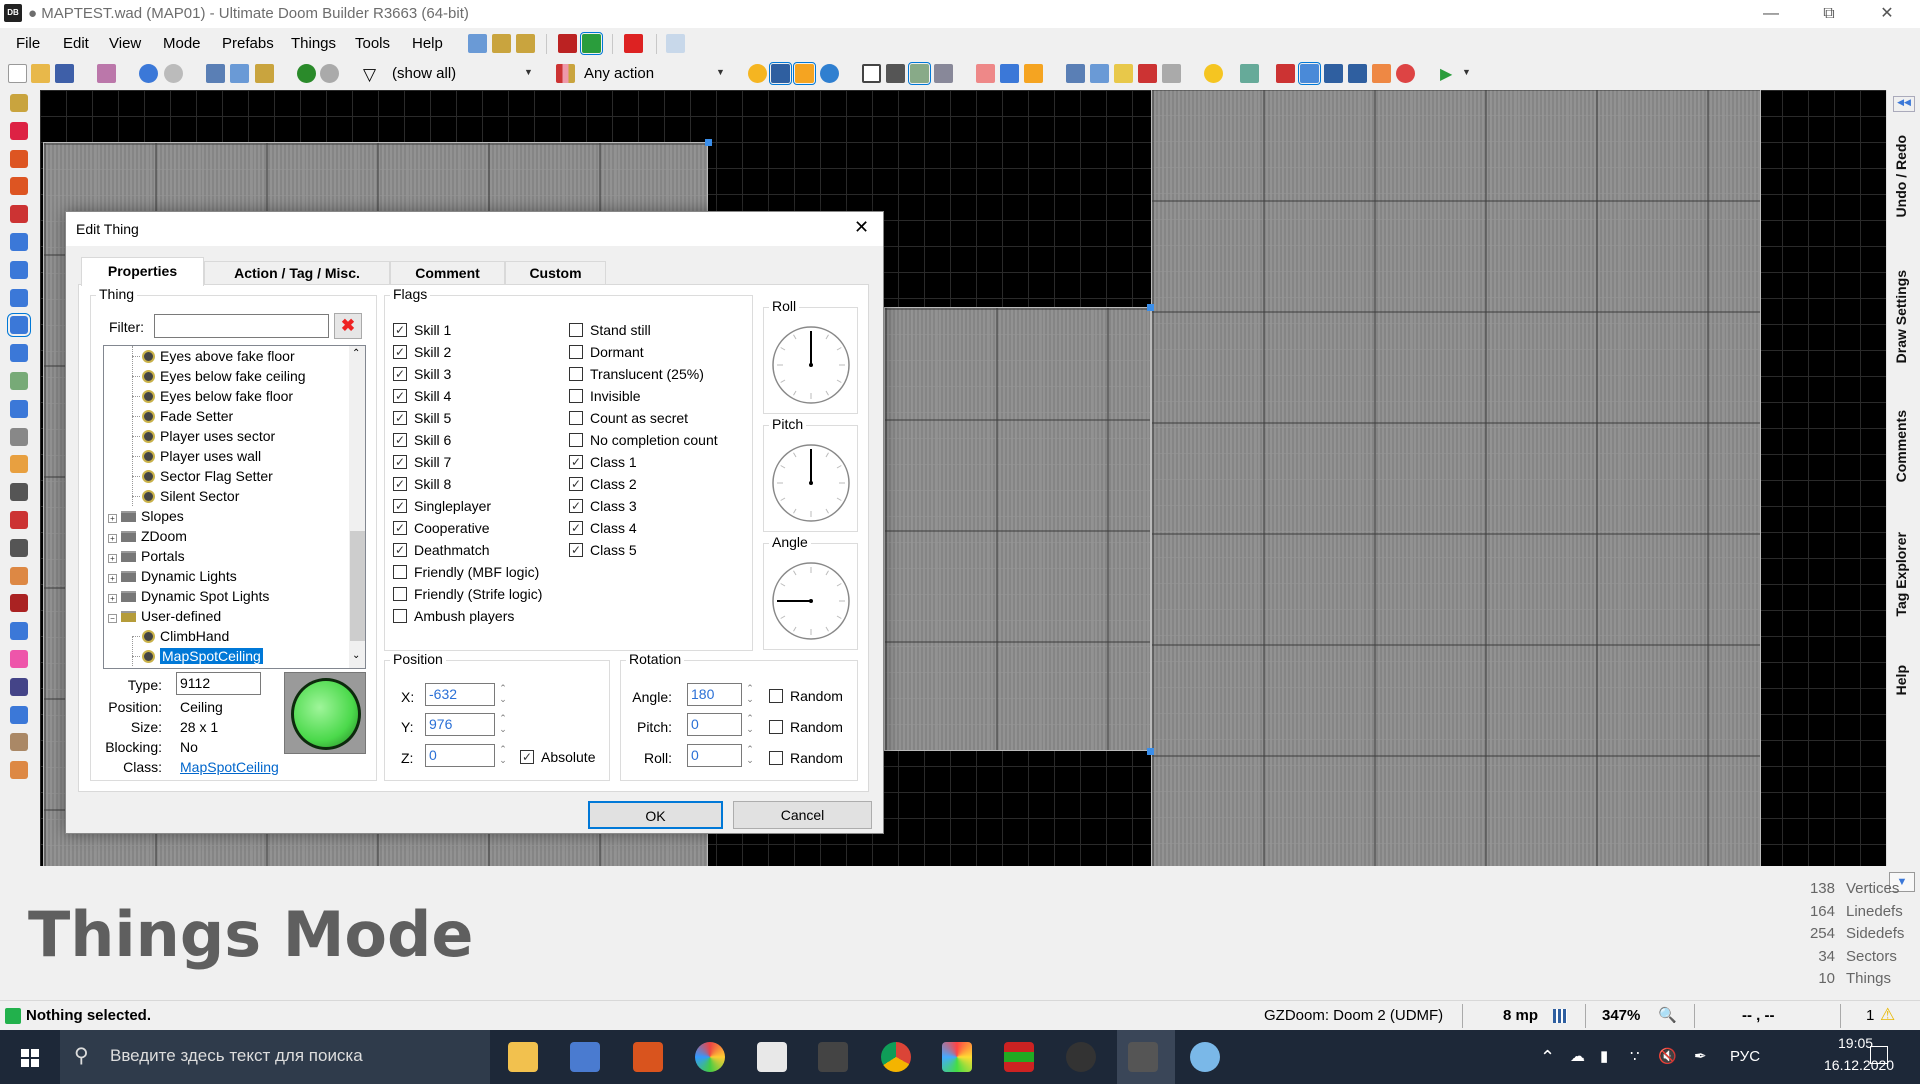  What do you see at coordinates (173, 73) in the screenshot?
I see `redo-icon` at bounding box center [173, 73].